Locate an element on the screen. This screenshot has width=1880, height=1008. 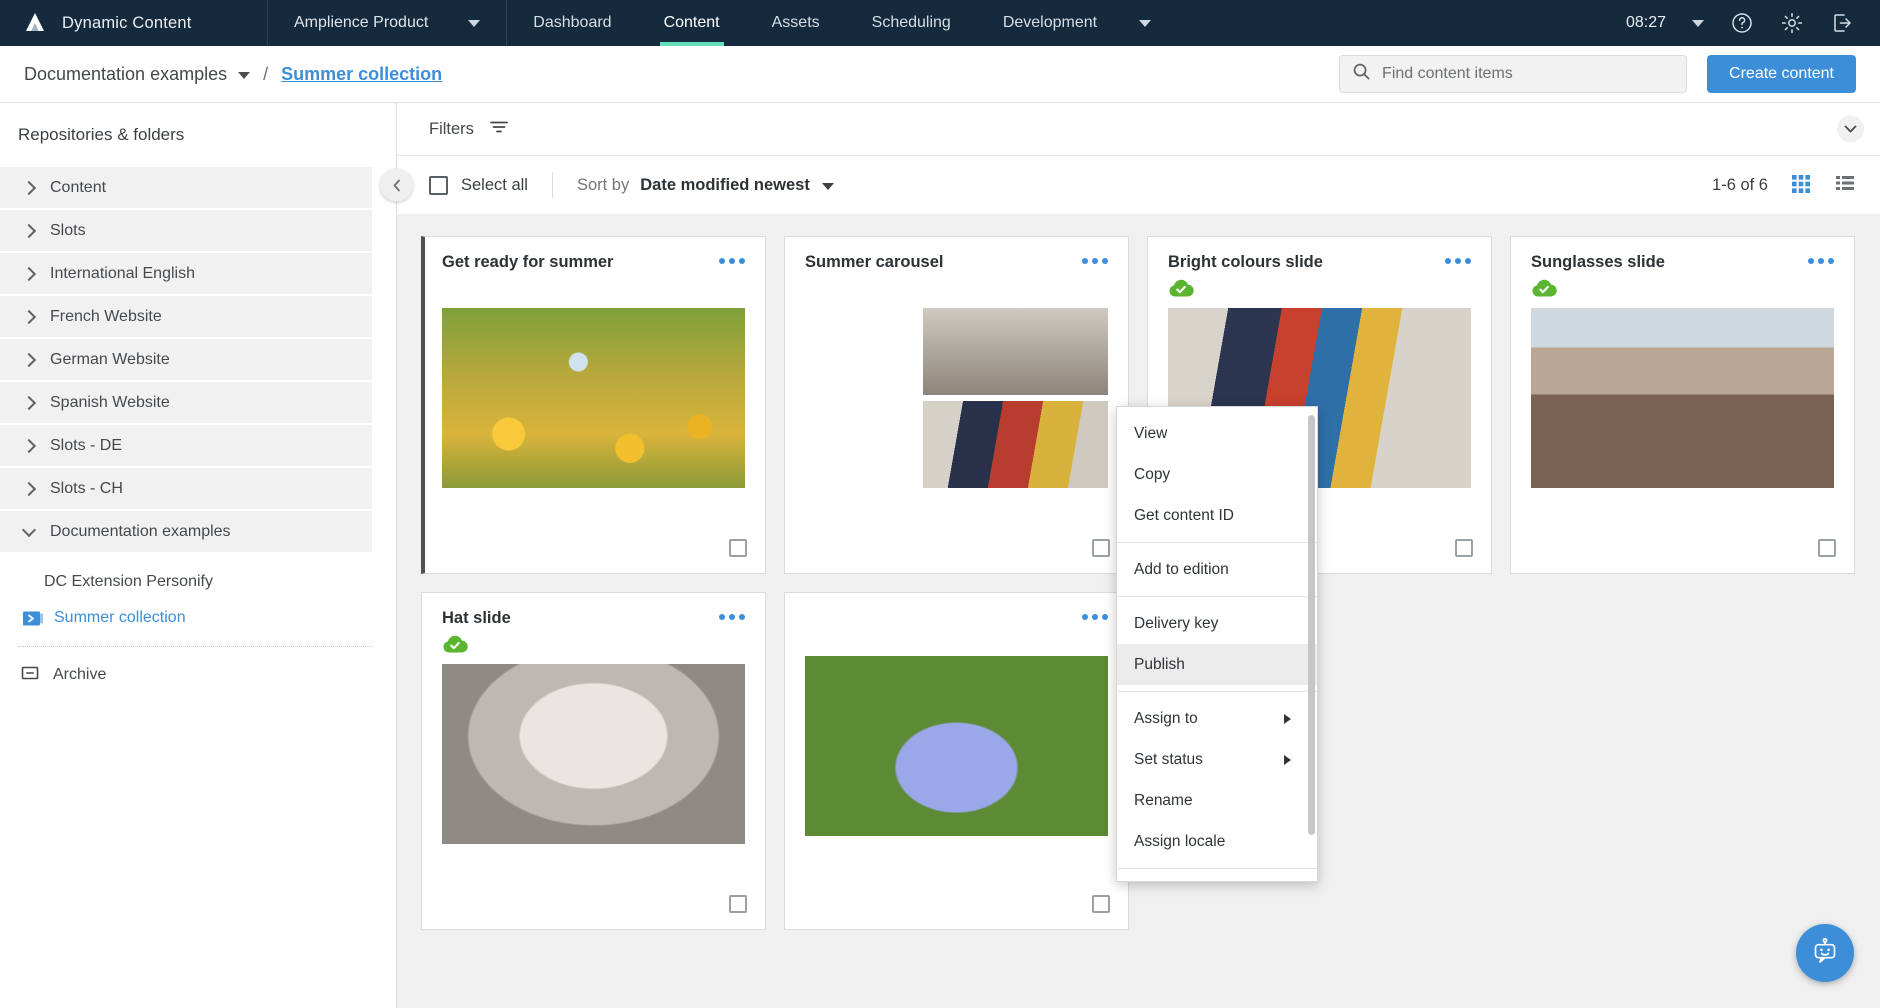
content-card is located at coordinates (956, 761).